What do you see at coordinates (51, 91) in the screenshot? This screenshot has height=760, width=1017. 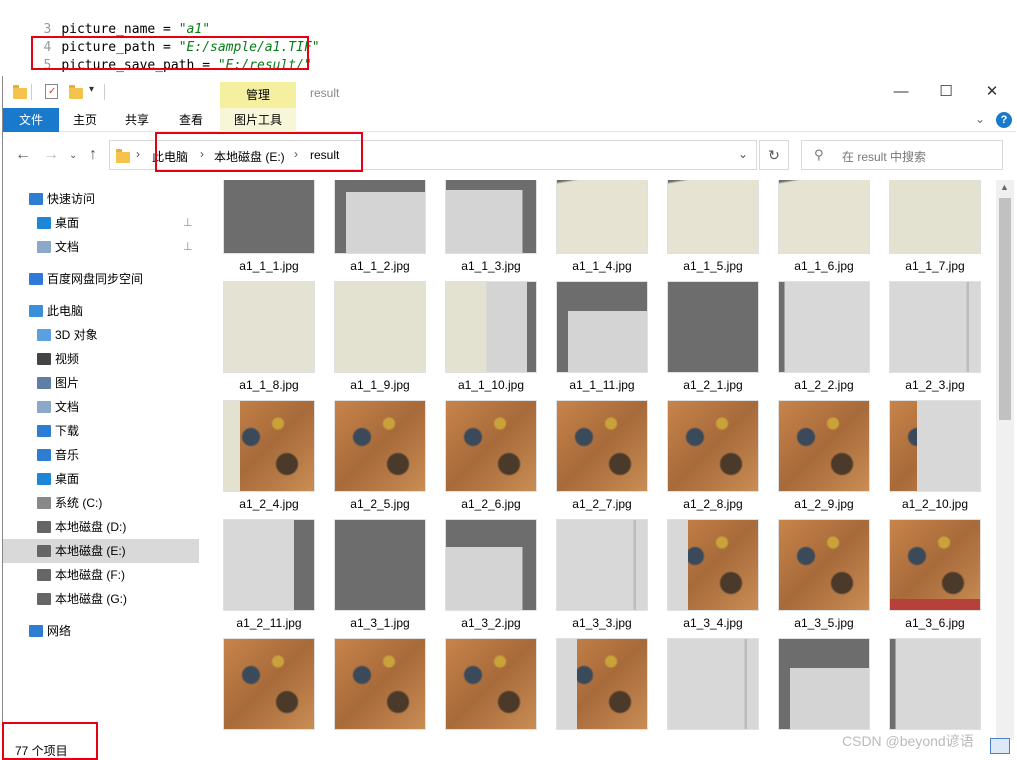 I see `properties-icon: ✓` at bounding box center [51, 91].